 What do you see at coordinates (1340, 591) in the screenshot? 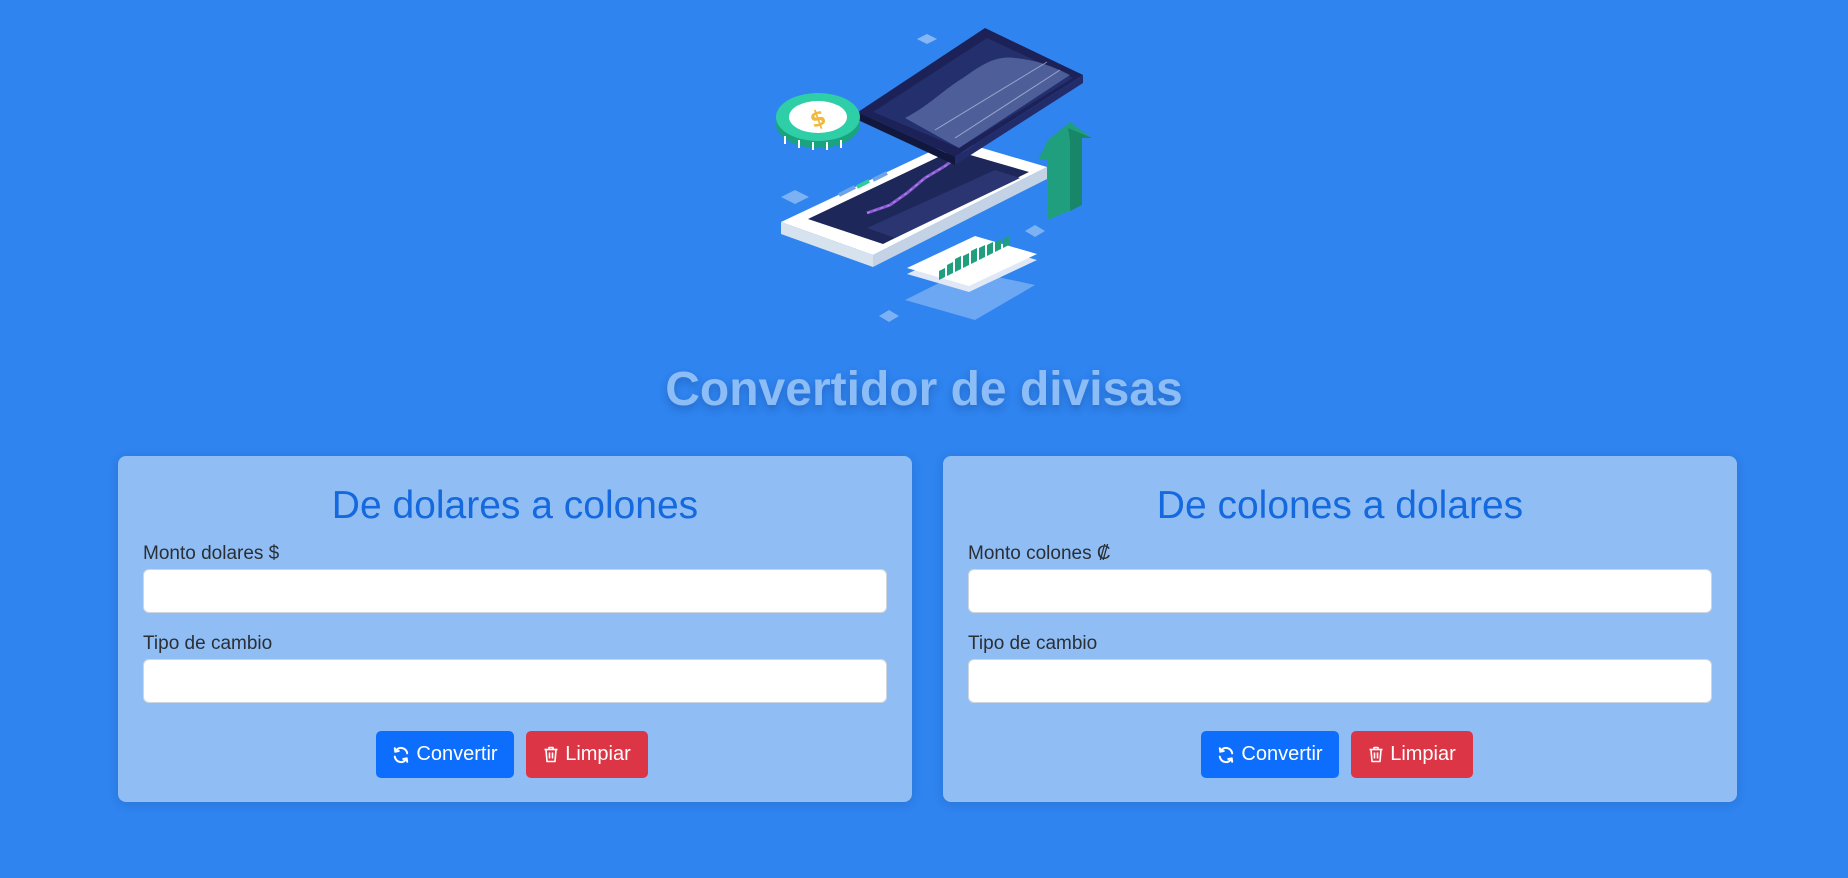
I see `amount-colones-input` at bounding box center [1340, 591].